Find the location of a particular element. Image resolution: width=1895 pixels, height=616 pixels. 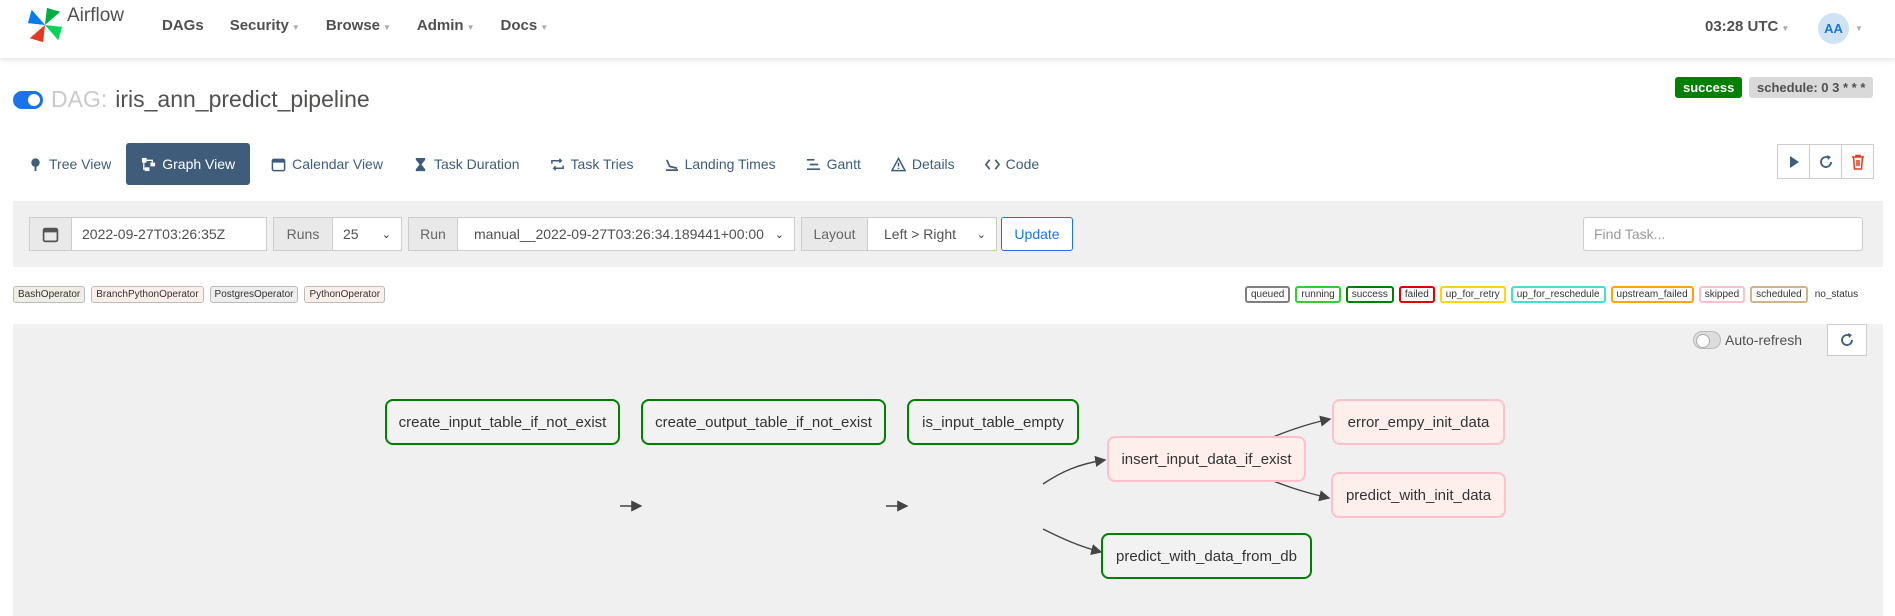

tab-calendar-view: Calendar View is located at coordinates (327, 164).